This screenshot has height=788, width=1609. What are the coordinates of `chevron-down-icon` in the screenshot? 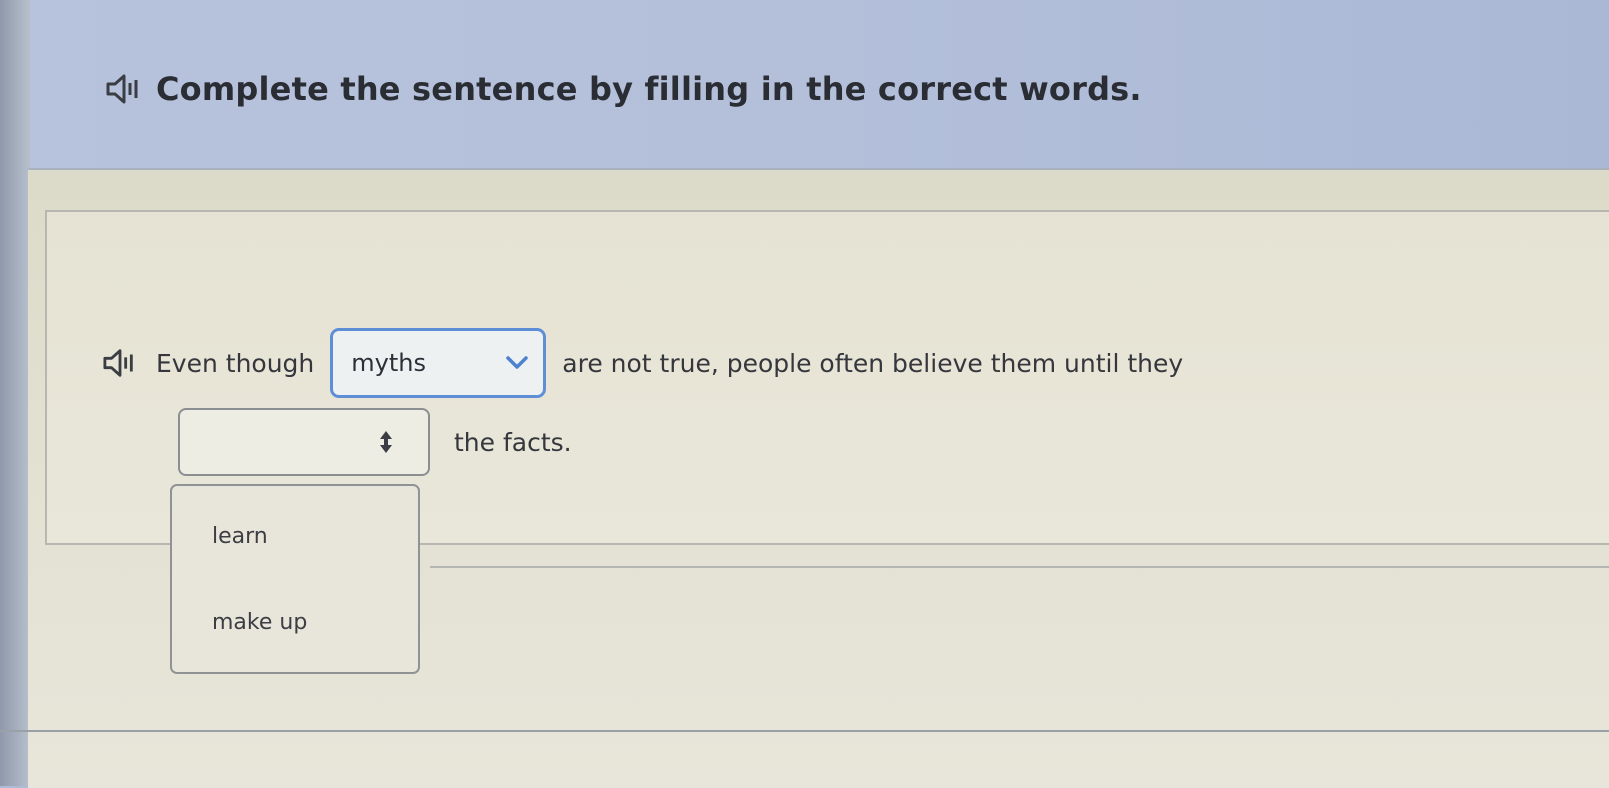 It's located at (517, 362).